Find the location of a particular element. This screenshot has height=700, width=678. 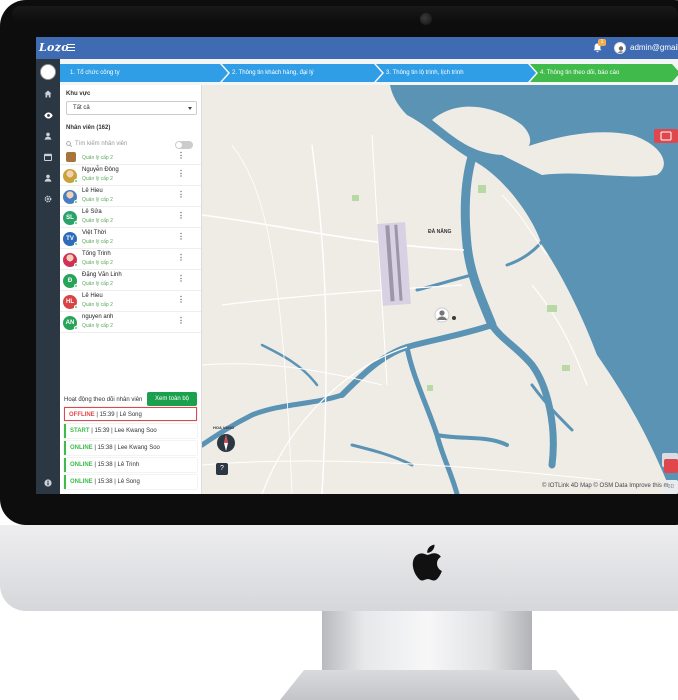

brand-logo: Lozo is located at coordinates (54, 47).